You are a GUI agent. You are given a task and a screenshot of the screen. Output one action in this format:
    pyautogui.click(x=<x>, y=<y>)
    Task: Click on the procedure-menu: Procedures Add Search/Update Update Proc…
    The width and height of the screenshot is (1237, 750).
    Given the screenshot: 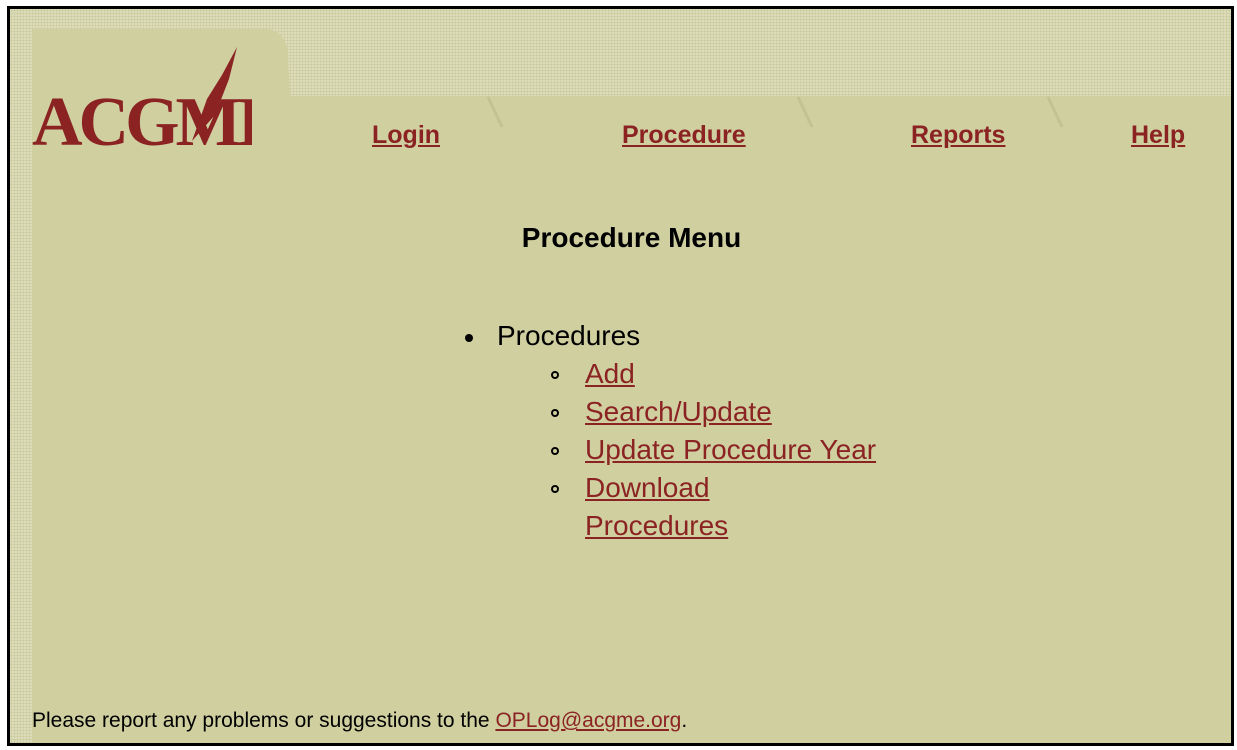 What is the action you would take?
    pyautogui.click(x=675, y=431)
    